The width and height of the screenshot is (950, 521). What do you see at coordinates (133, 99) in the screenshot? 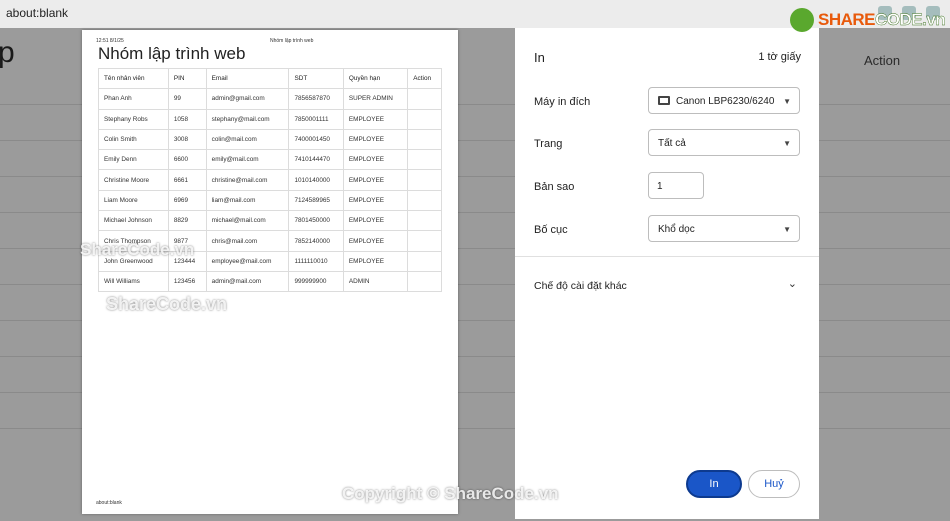
I see `table-cell: Phan Anh` at bounding box center [133, 99].